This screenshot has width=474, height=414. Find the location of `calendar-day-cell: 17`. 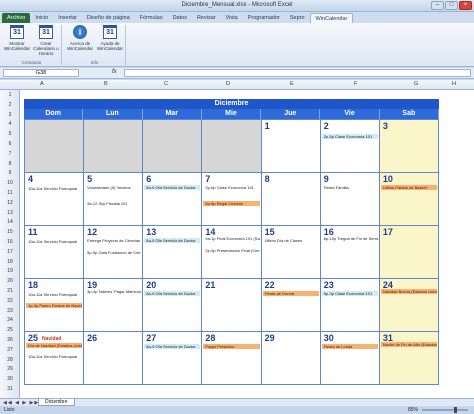

calendar-day-cell: 17 is located at coordinates (409, 252).